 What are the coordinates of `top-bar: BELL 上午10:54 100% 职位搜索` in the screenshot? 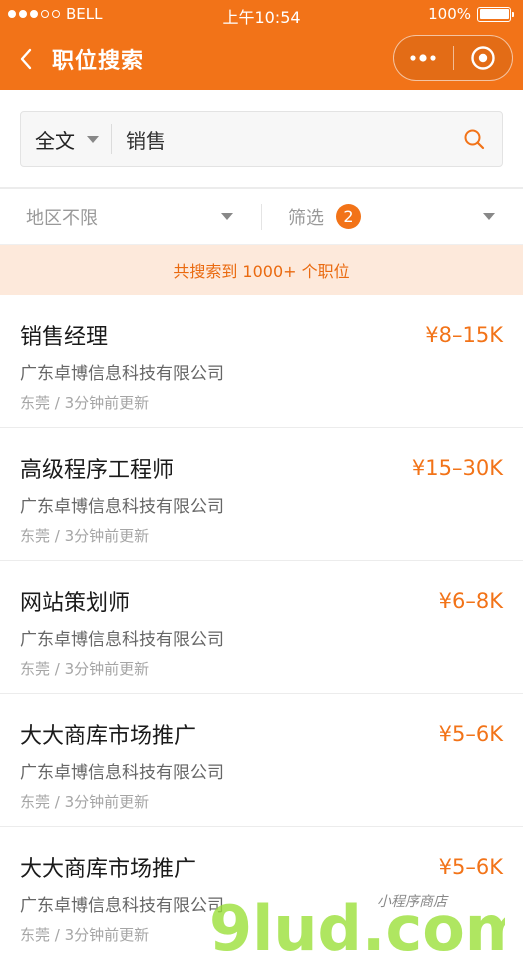 It's located at (261, 45).